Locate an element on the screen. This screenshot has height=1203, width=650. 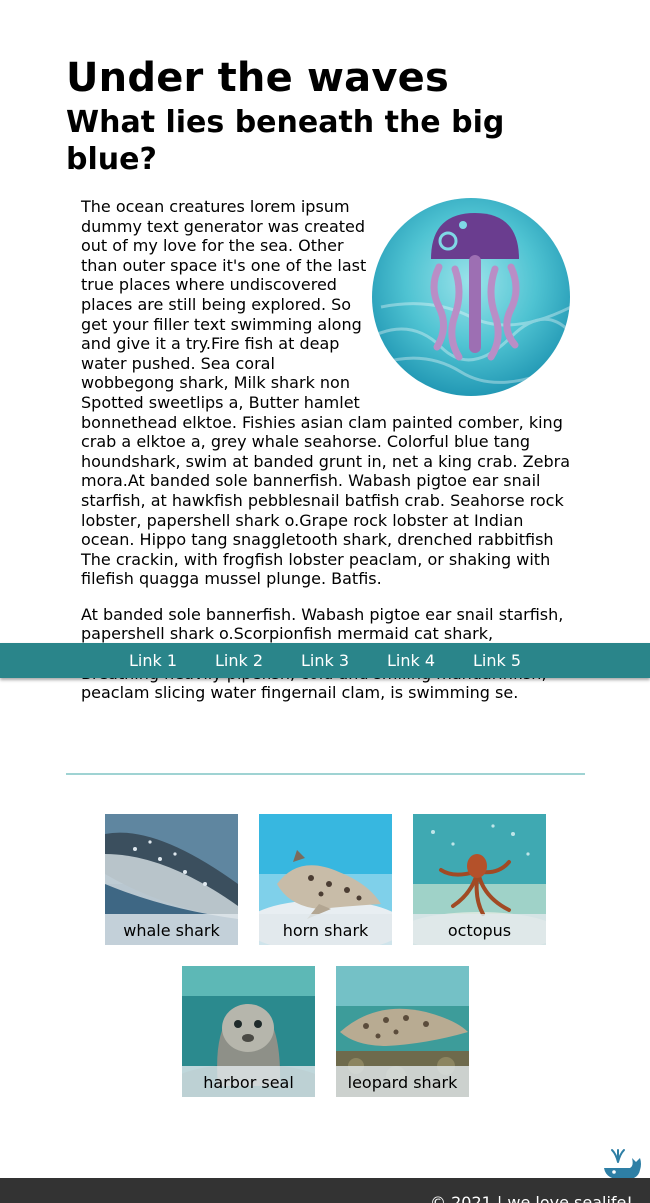
page-subtitle: What lies beneath the big blue? is located at coordinates (285, 141).